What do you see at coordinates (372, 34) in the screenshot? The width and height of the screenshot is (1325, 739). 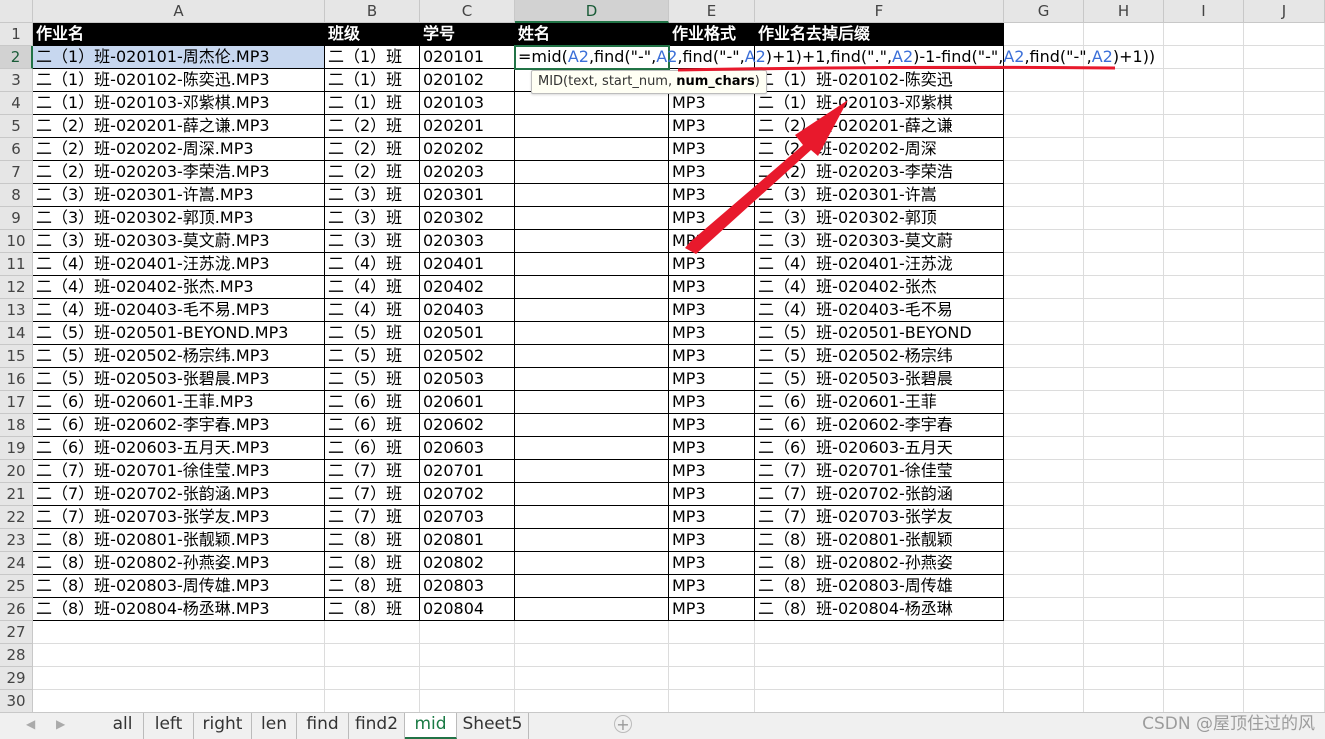 I see `cell-B1: 班级` at bounding box center [372, 34].